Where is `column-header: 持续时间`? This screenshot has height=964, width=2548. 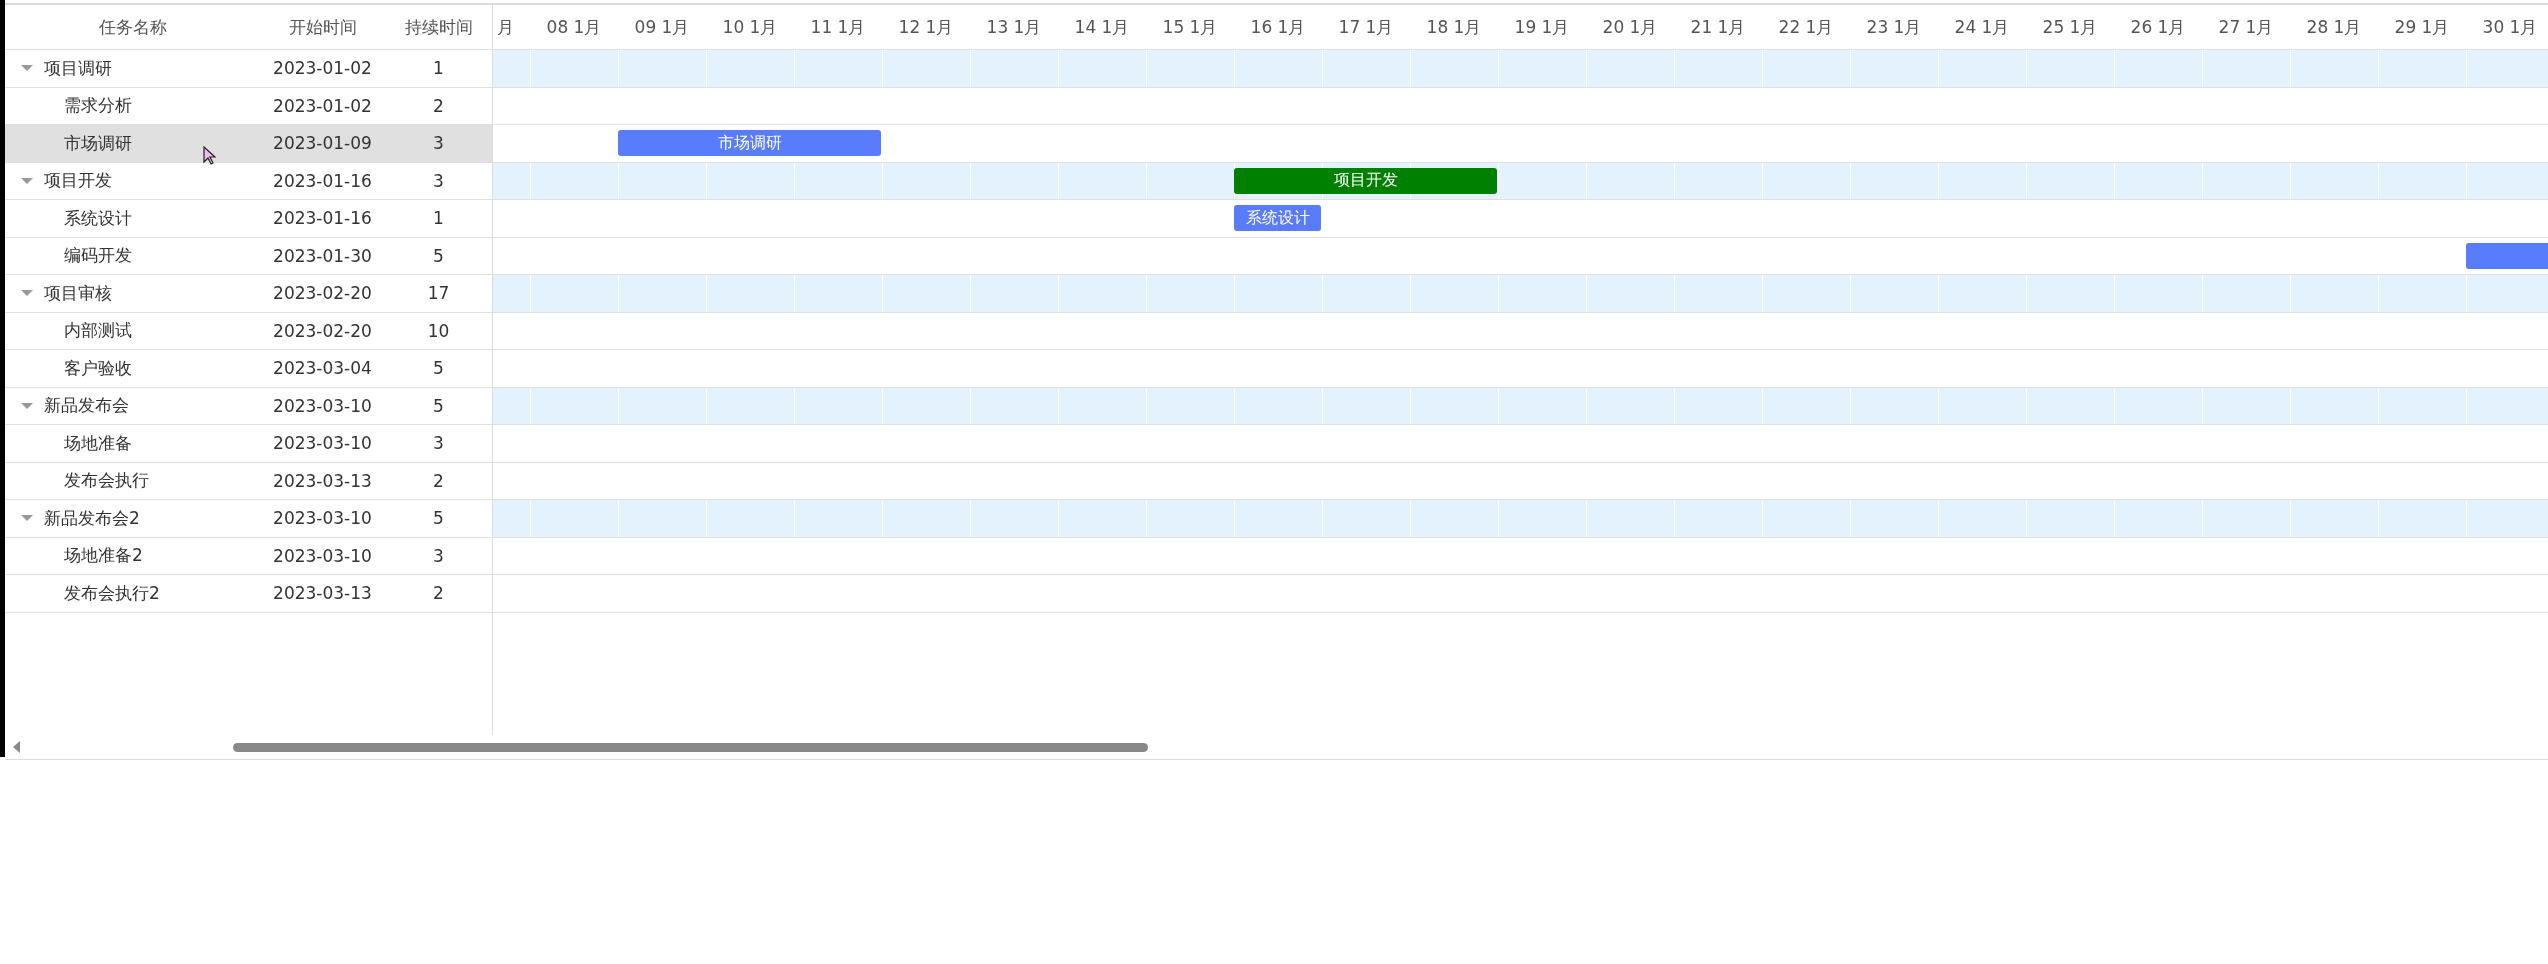 column-header: 持续时间 is located at coordinates (438, 27).